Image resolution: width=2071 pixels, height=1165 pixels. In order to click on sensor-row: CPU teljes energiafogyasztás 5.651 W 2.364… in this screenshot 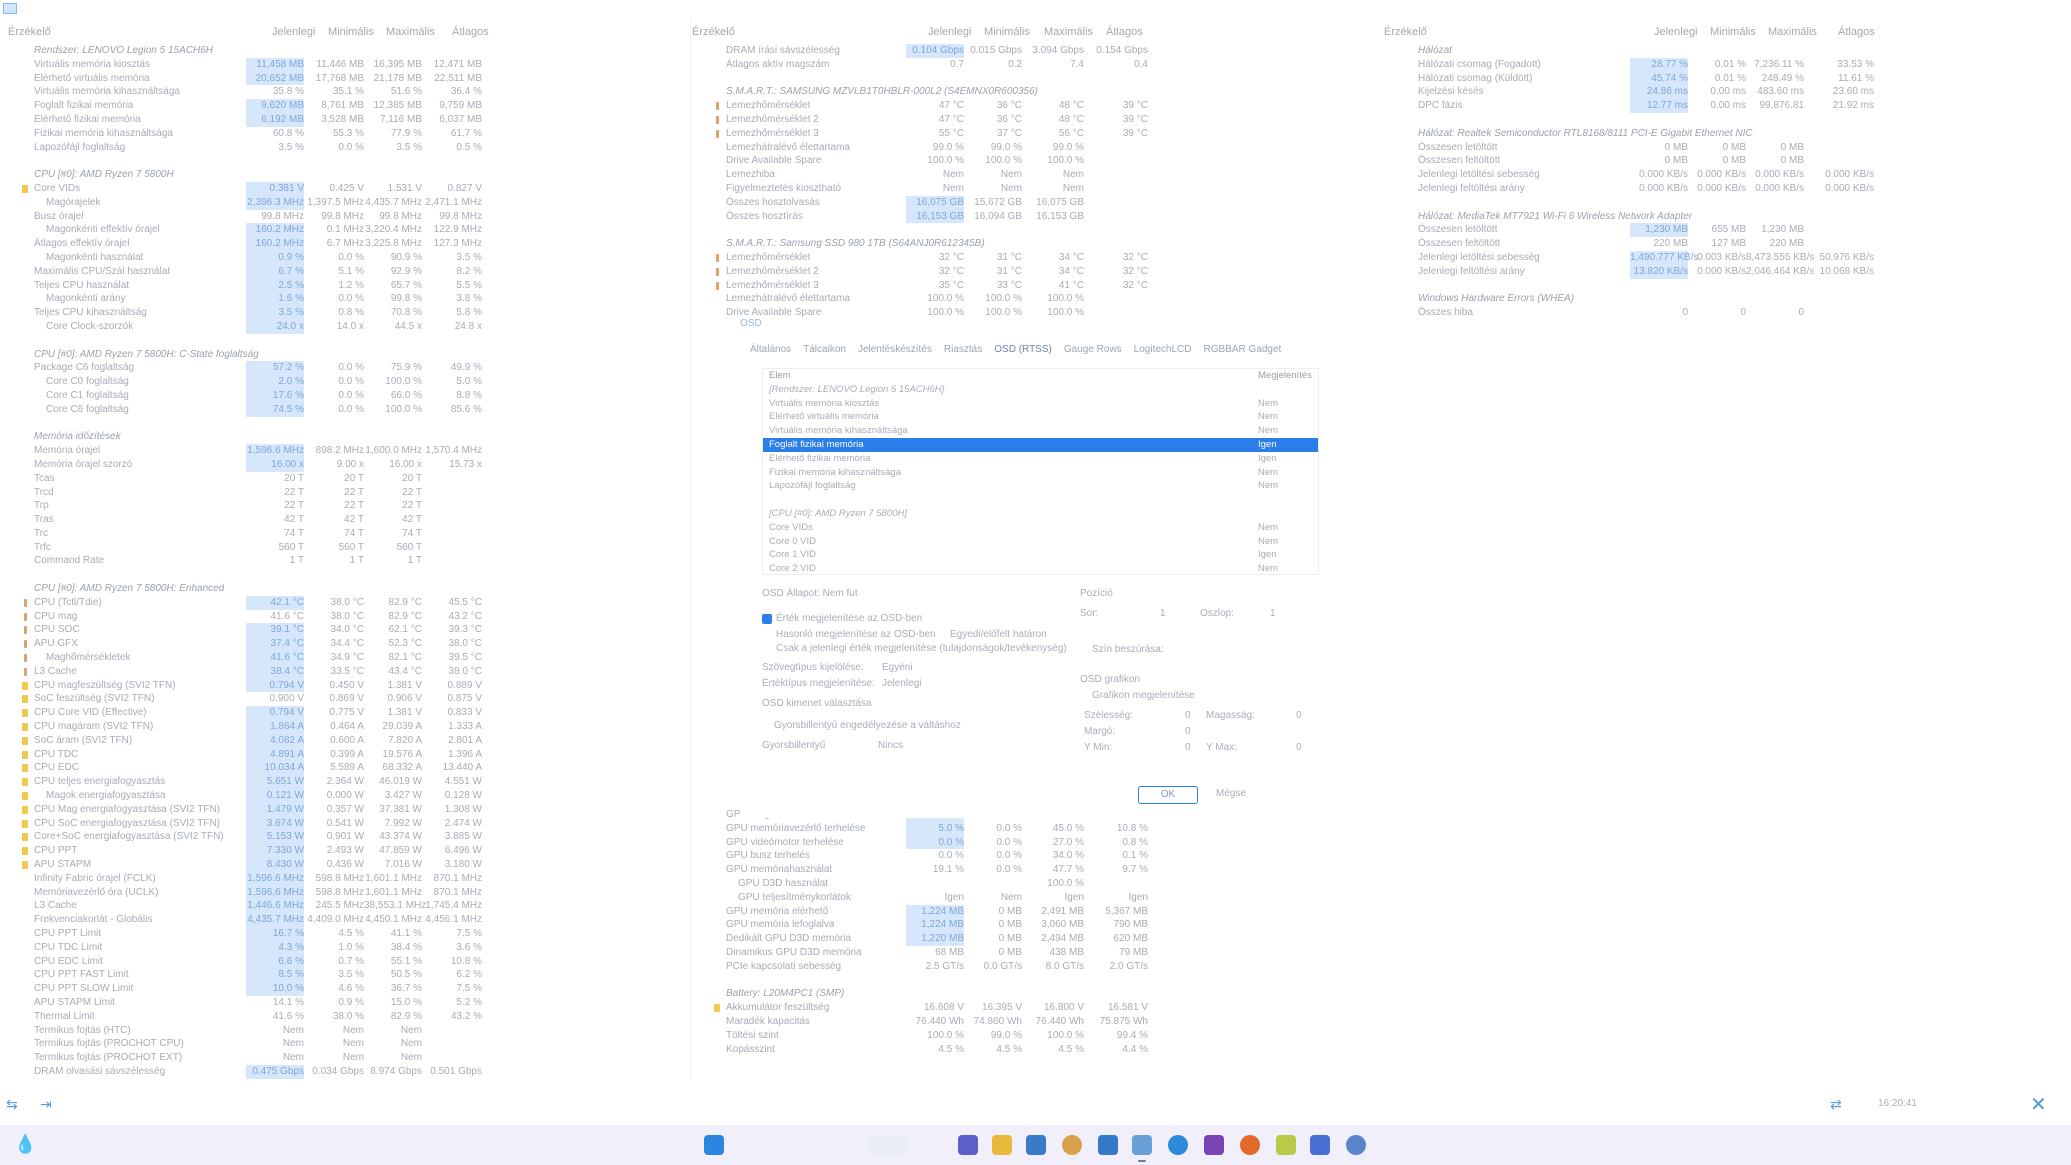, I will do `click(345, 782)`.